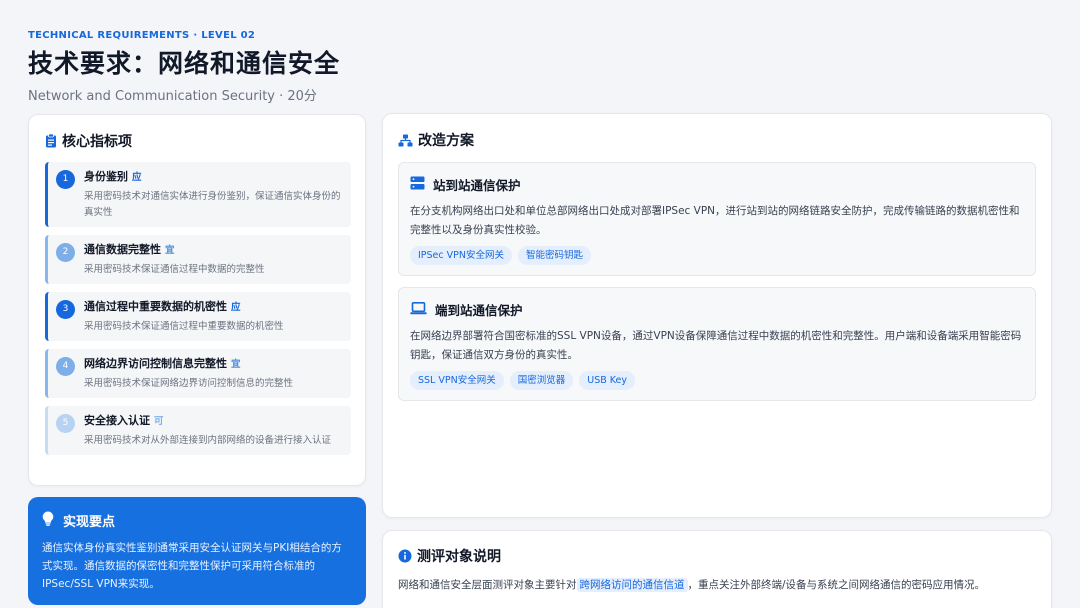 The width and height of the screenshot is (1080, 608). I want to click on tag-chip: 国密浏览器, so click(541, 380).